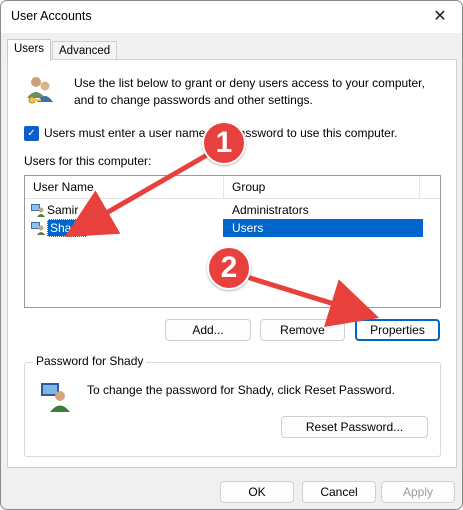 This screenshot has height=510, width=463. I want to click on row-user-name: Samir, so click(63, 210).